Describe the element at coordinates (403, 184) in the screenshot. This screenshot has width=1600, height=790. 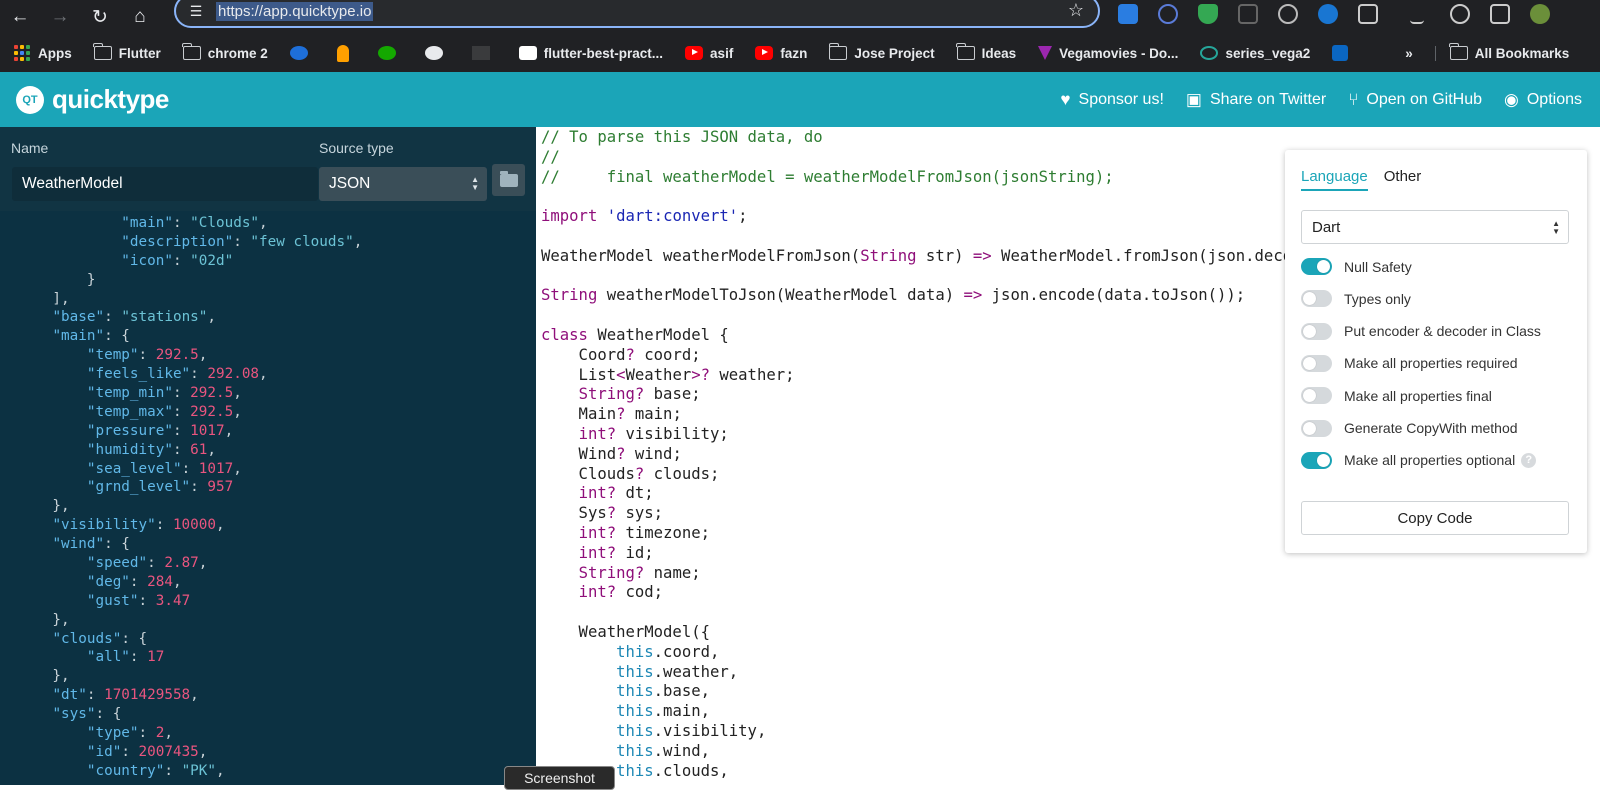
I see `source-type-select: JSON ▲ ▼` at that location.